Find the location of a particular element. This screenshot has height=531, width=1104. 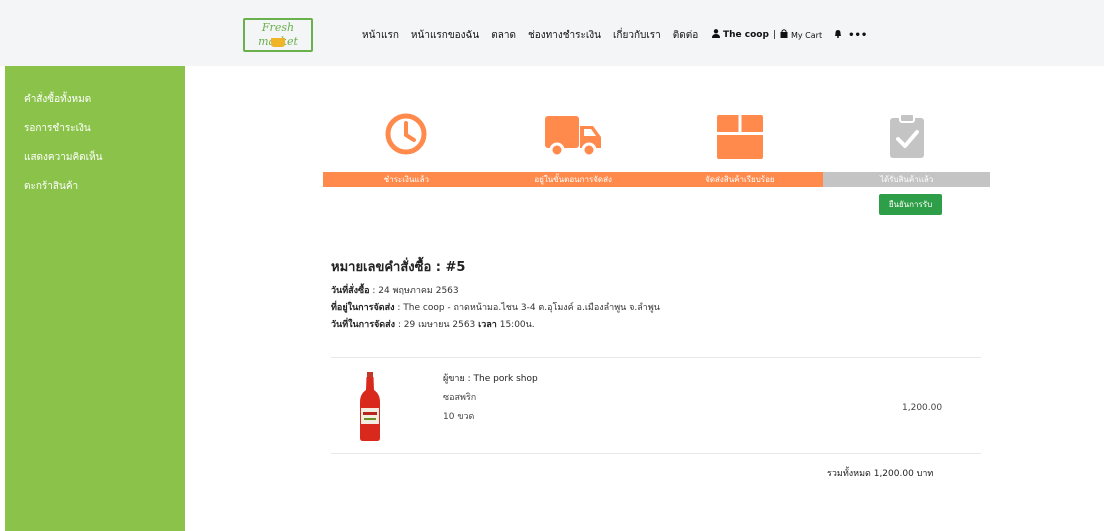

step-label-delivered: จัดส่งสินค้าเรียบร้อย is located at coordinates (740, 179).